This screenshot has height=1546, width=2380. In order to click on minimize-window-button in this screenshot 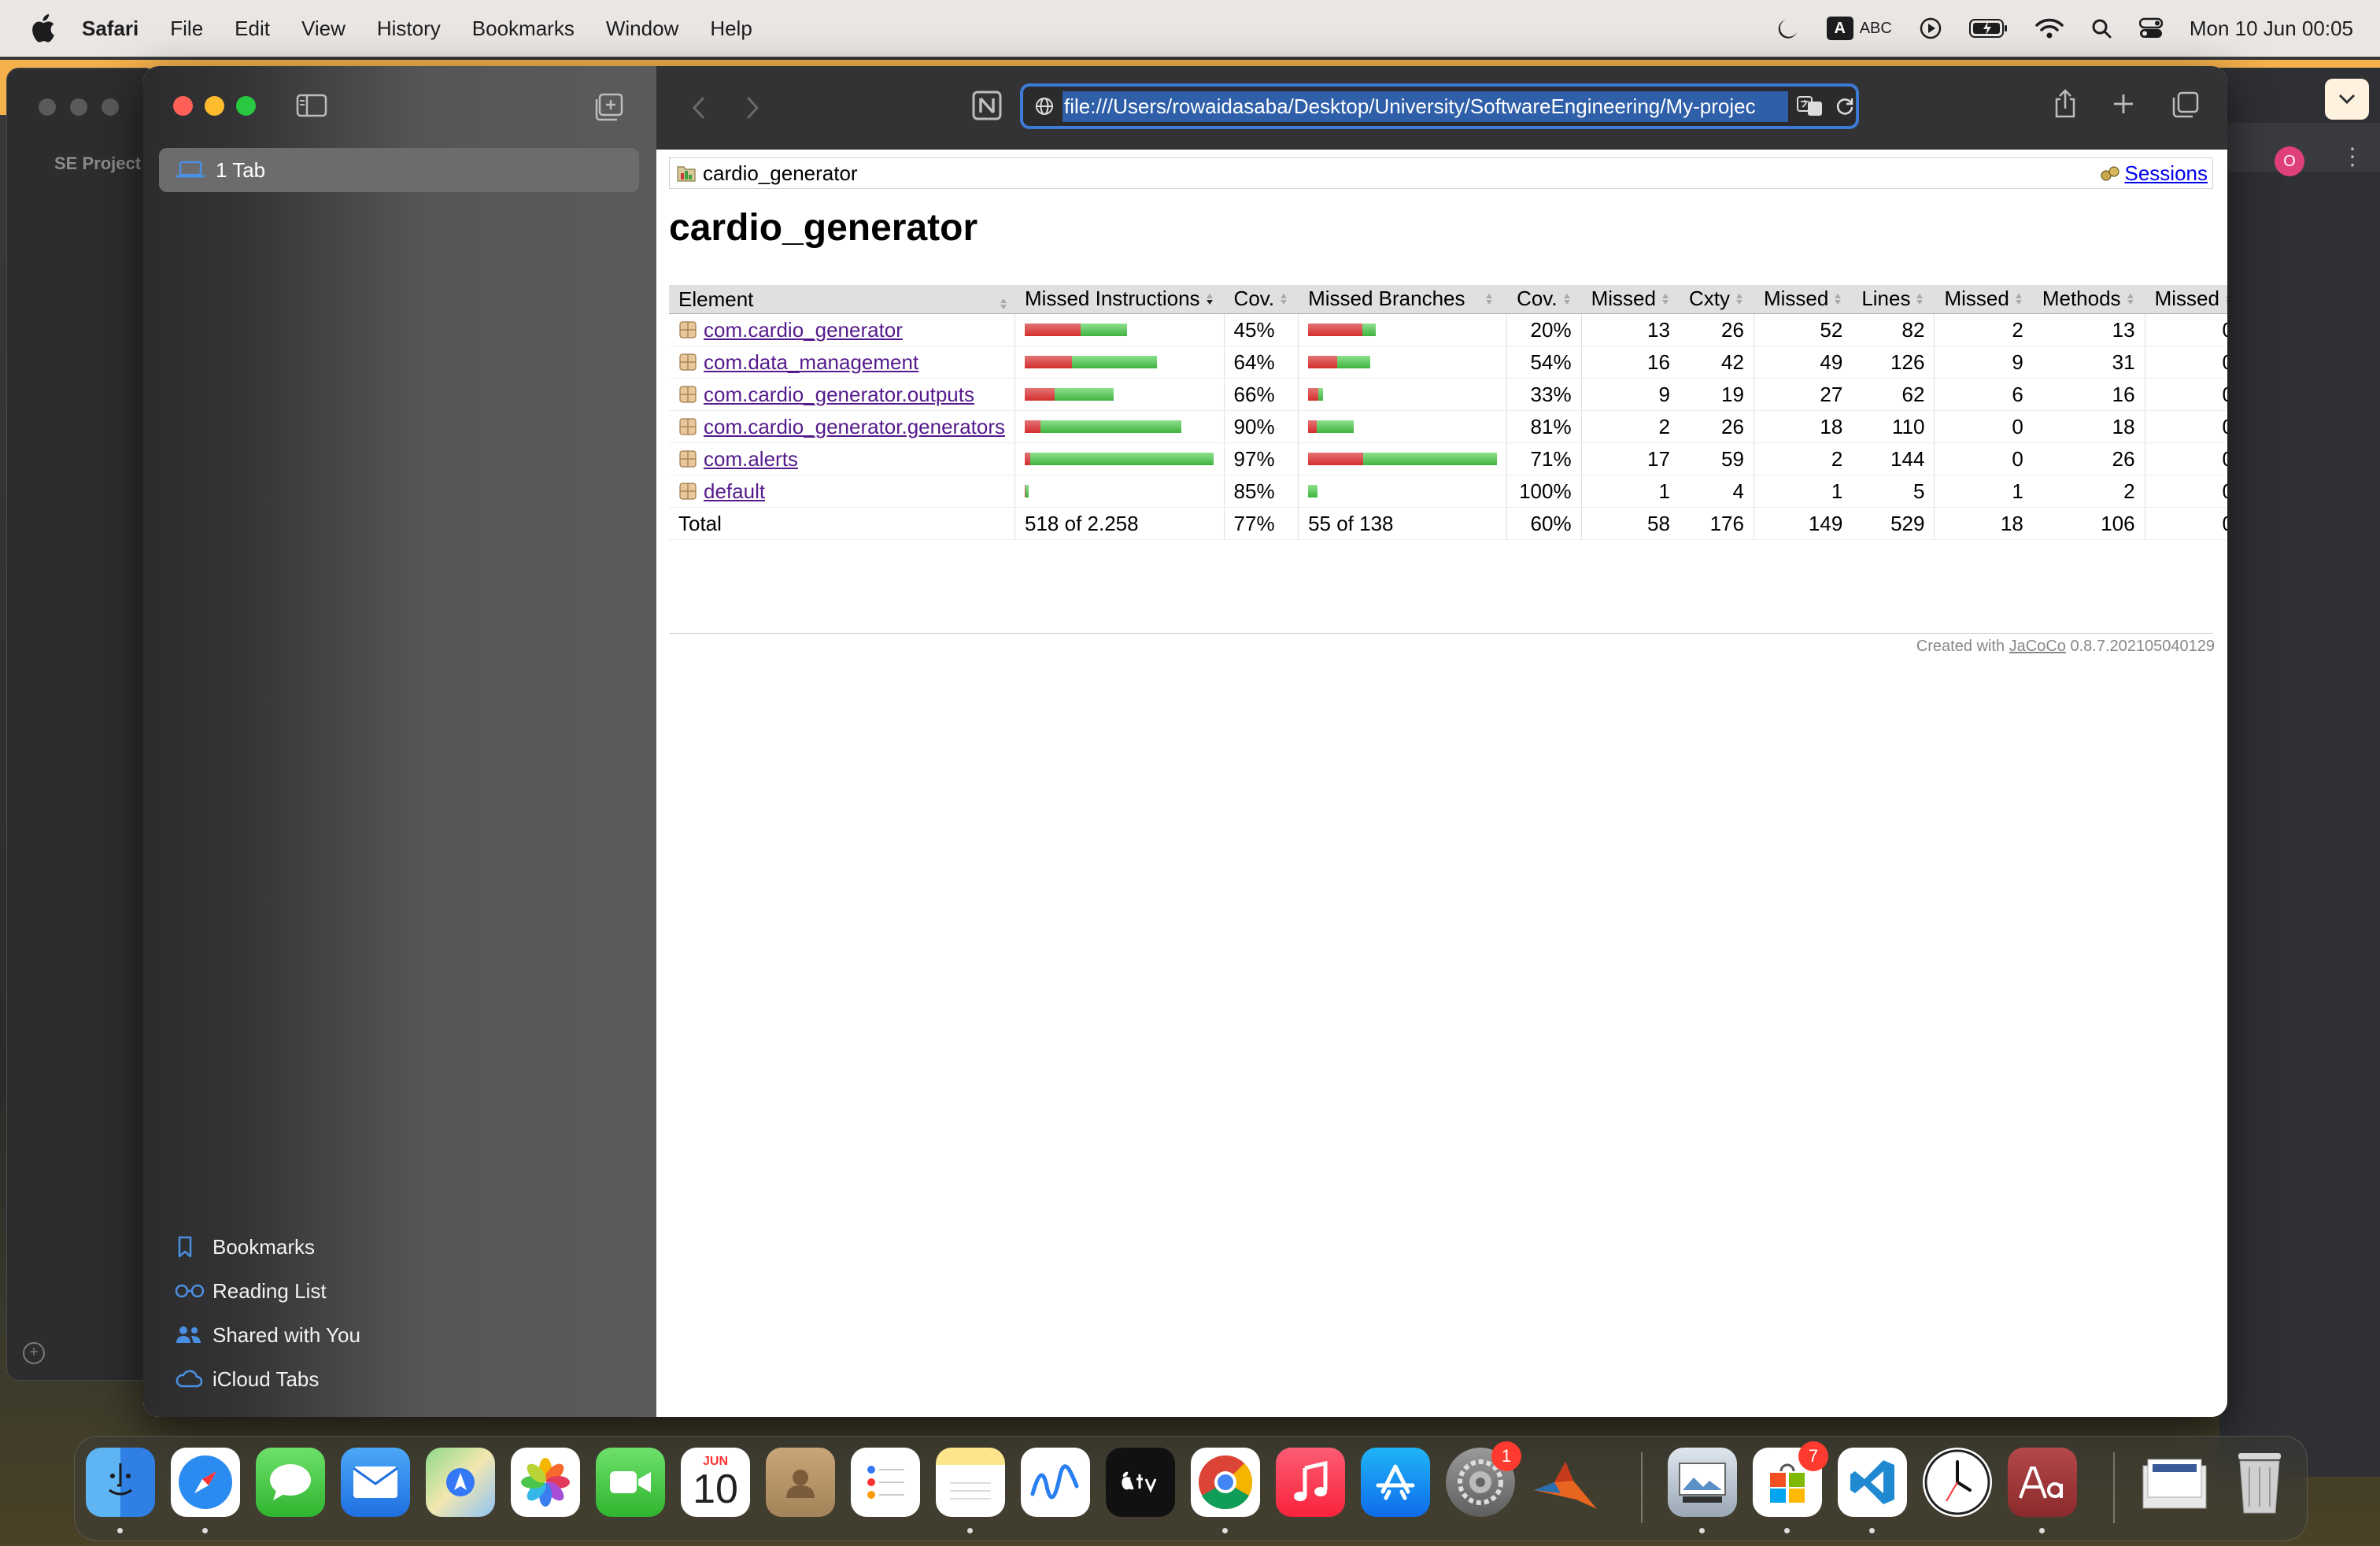, I will do `click(214, 106)`.